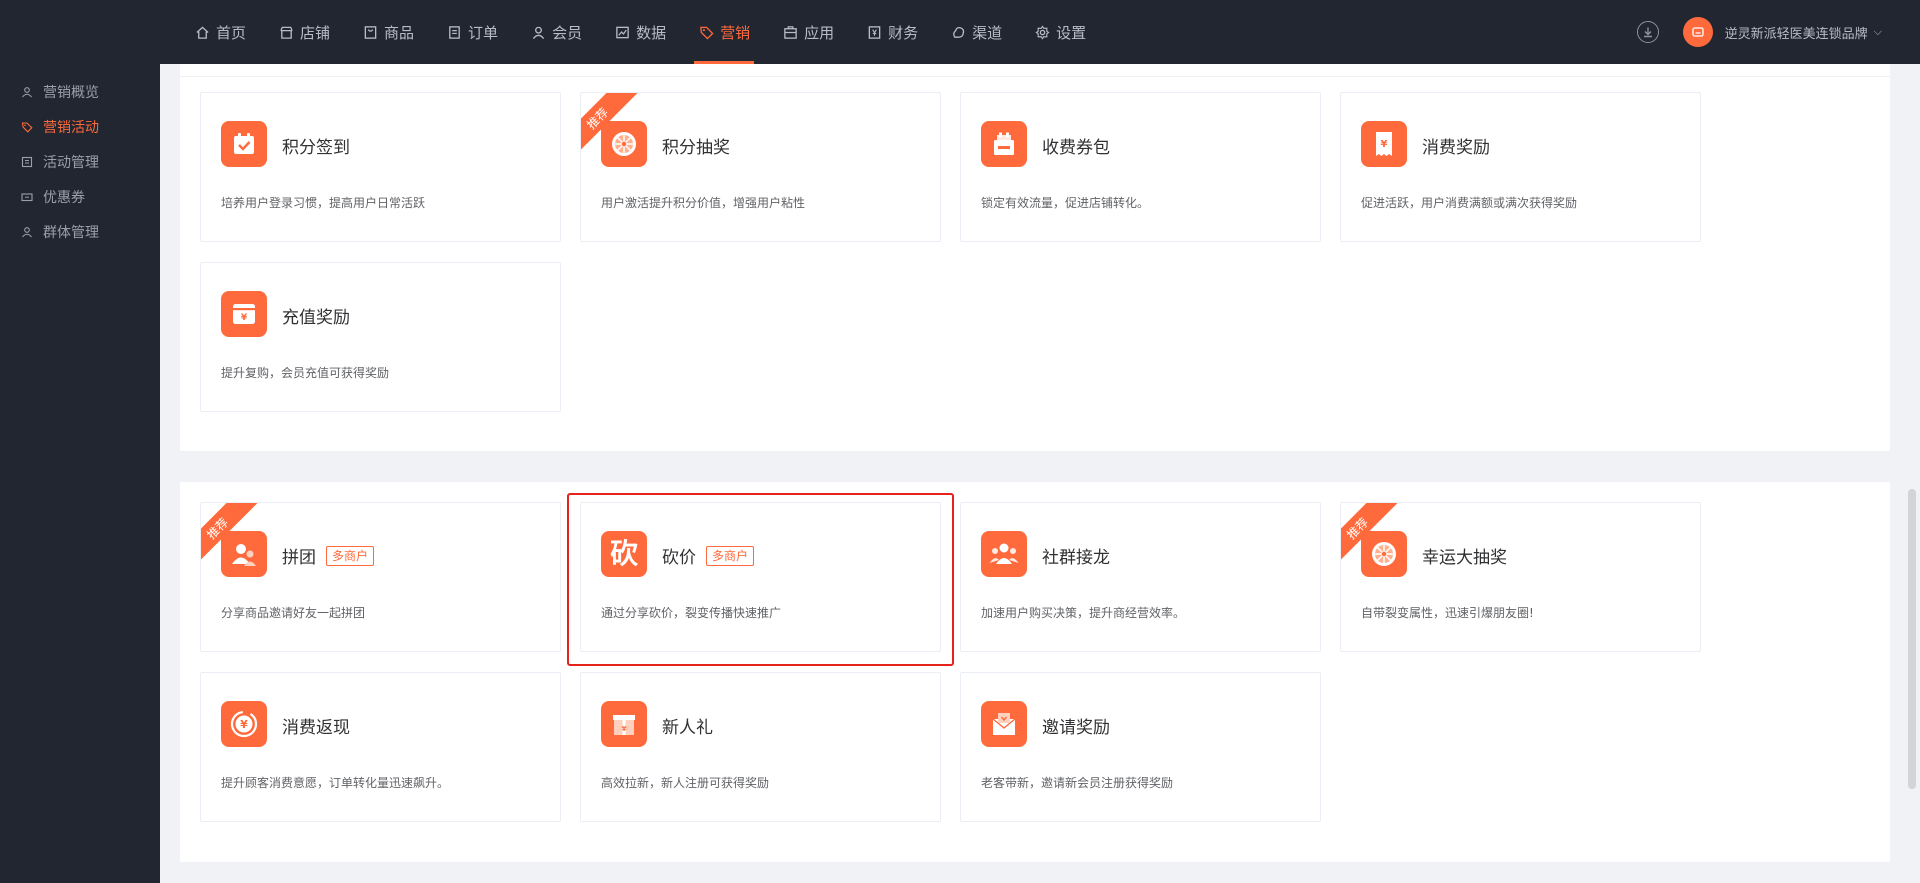 This screenshot has height=883, width=1920. Describe the element at coordinates (1004, 144) in the screenshot. I see `coupon-bag-icon` at that location.